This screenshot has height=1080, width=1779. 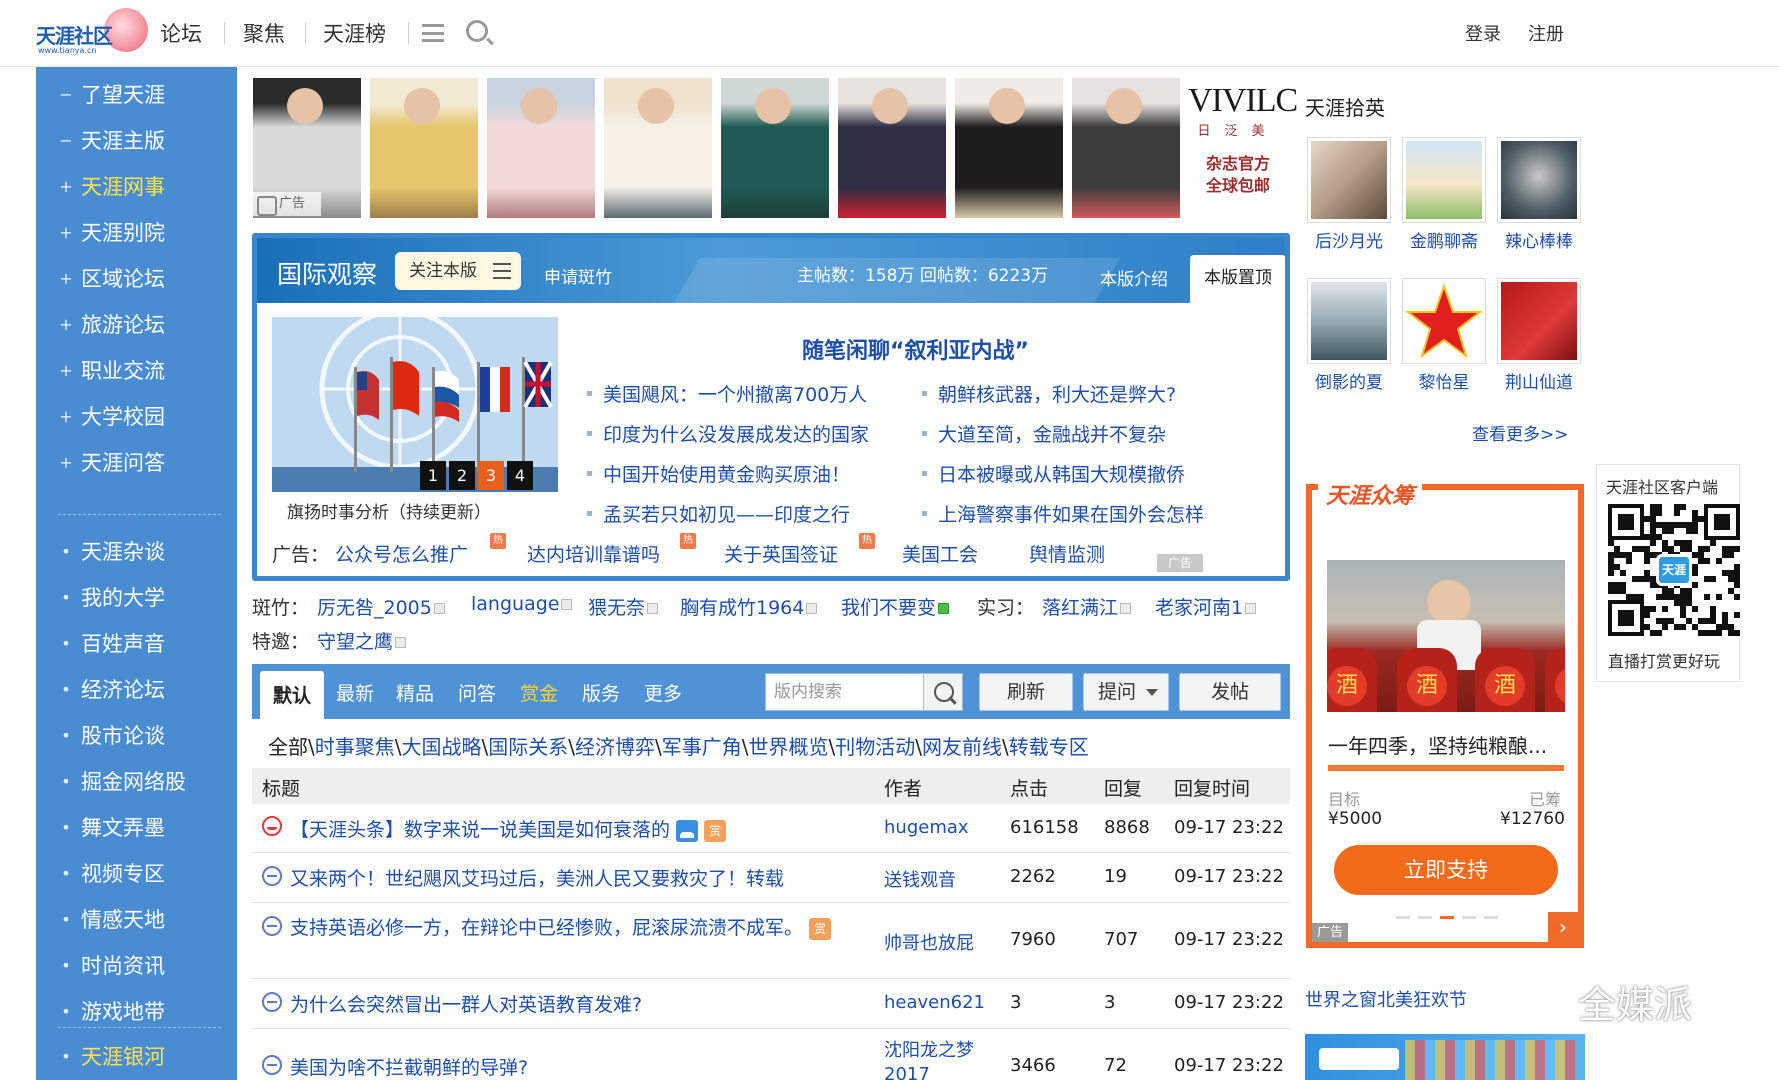 I want to click on post-title-link: 【天涯头条】数字来说一说美国是如何衰落的 赏, so click(x=508, y=828).